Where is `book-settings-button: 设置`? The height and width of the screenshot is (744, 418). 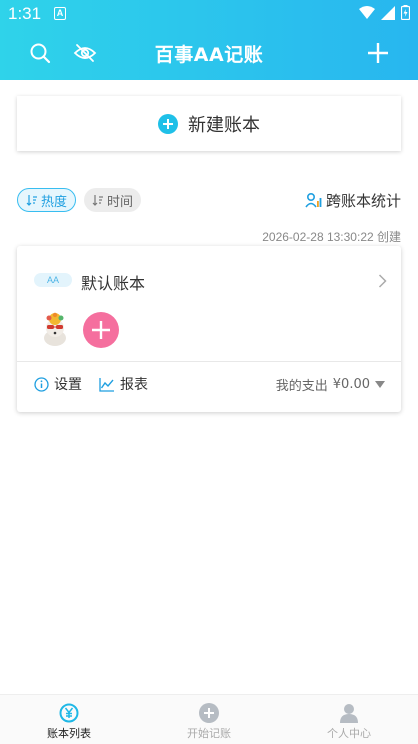
book-settings-button: 设置 is located at coordinates (58, 384).